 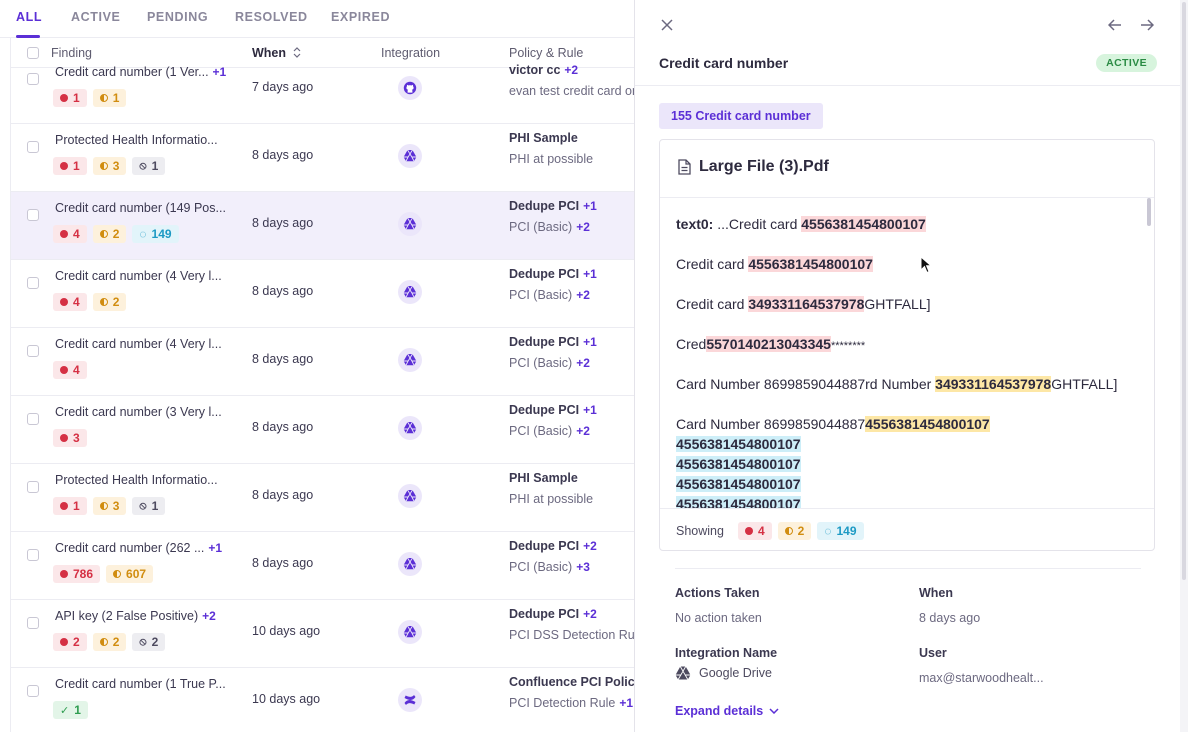 I want to click on count-badge-red: 3, so click(x=70, y=438).